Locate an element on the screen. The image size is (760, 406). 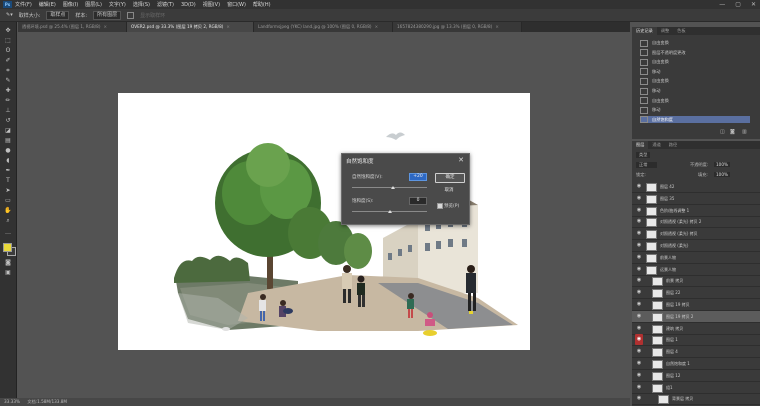
vibrance-slider-track is located at coordinates (389, 187).